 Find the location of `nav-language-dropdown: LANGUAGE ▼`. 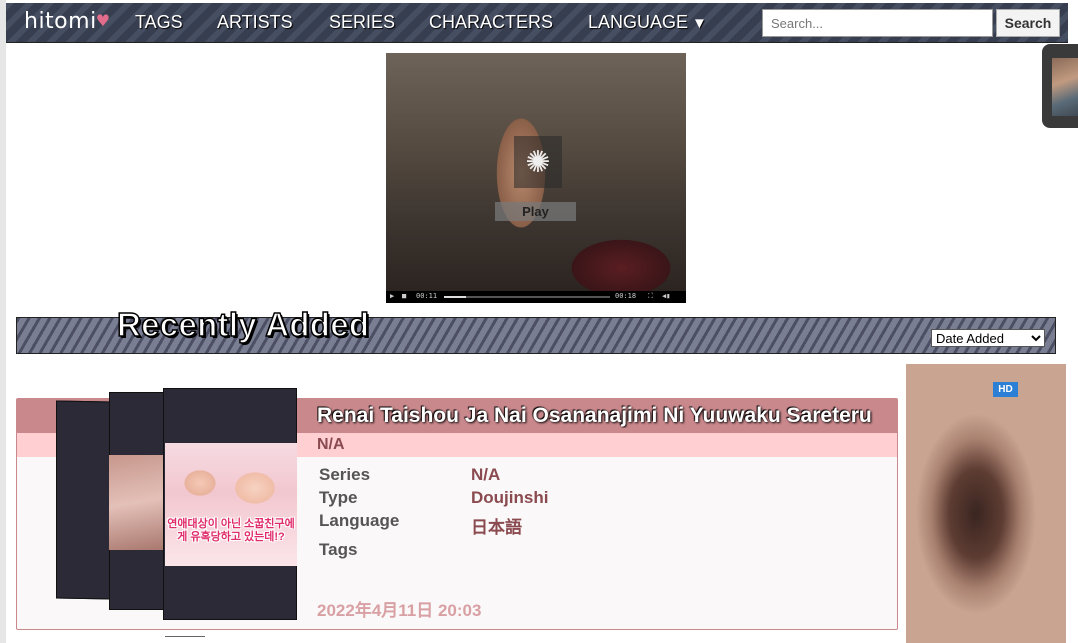

nav-language-dropdown: LANGUAGE ▼ is located at coordinates (647, 22).